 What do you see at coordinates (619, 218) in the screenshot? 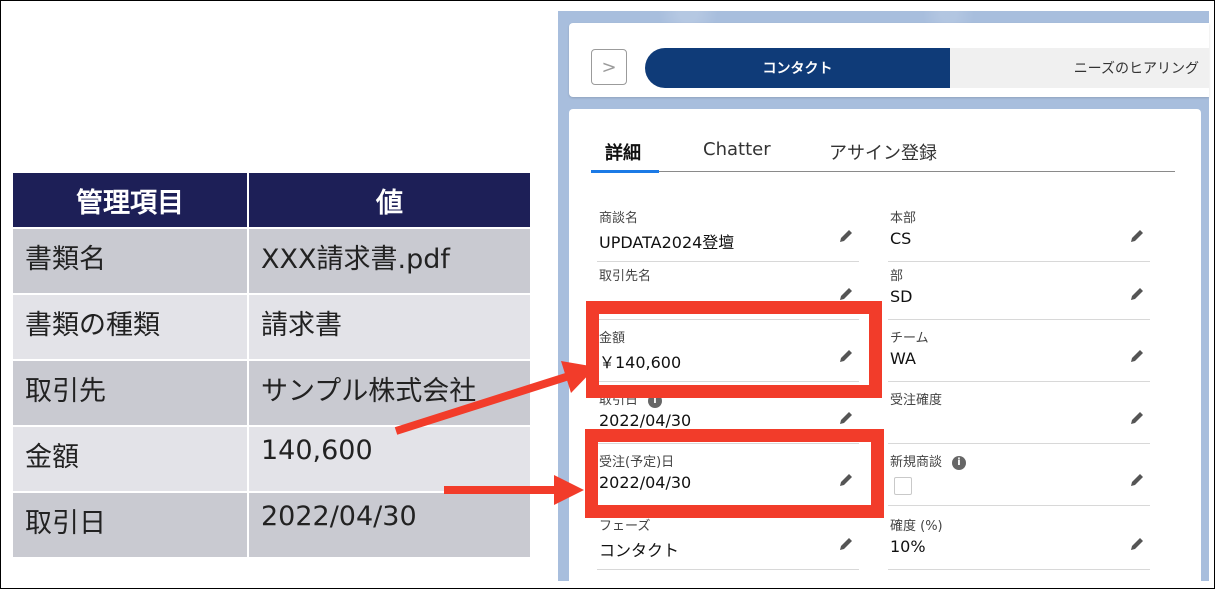
I see `field-label: 商談名` at bounding box center [619, 218].